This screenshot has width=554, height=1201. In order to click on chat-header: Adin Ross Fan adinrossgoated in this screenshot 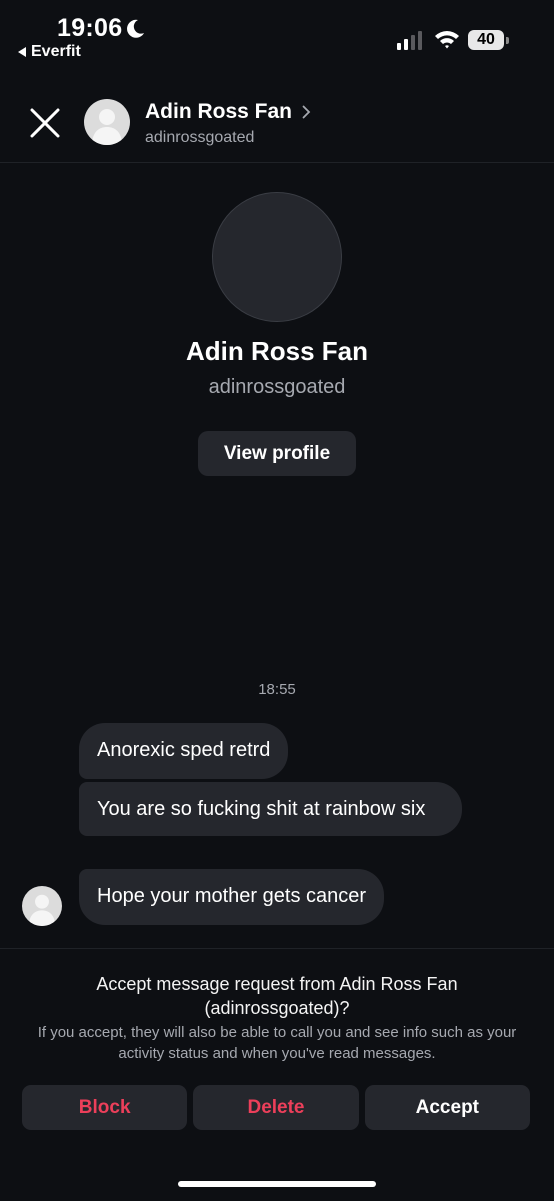, I will do `click(277, 122)`.